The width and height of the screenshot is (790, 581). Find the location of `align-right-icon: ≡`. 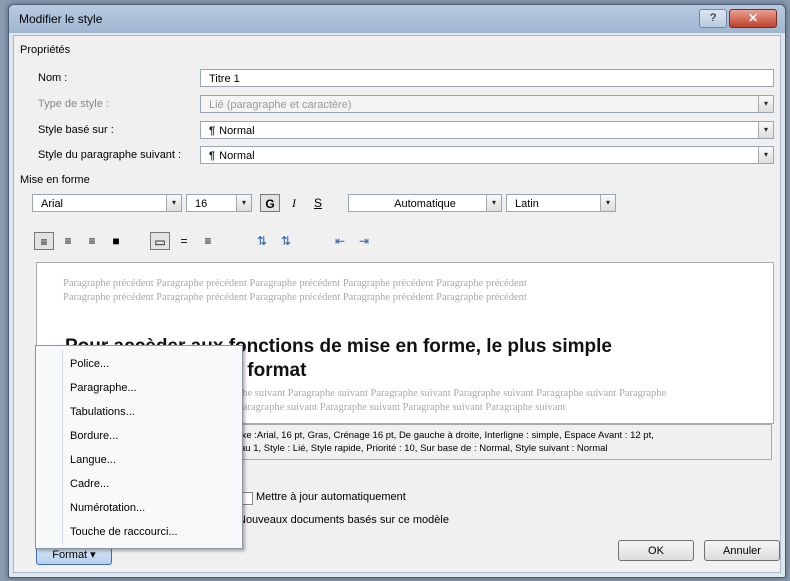

align-right-icon: ≡ is located at coordinates (92, 241).